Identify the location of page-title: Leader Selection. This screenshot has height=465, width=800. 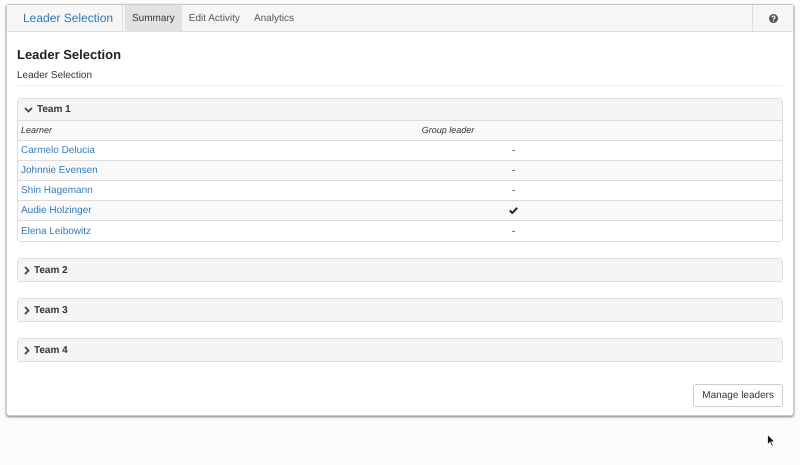
(69, 55).